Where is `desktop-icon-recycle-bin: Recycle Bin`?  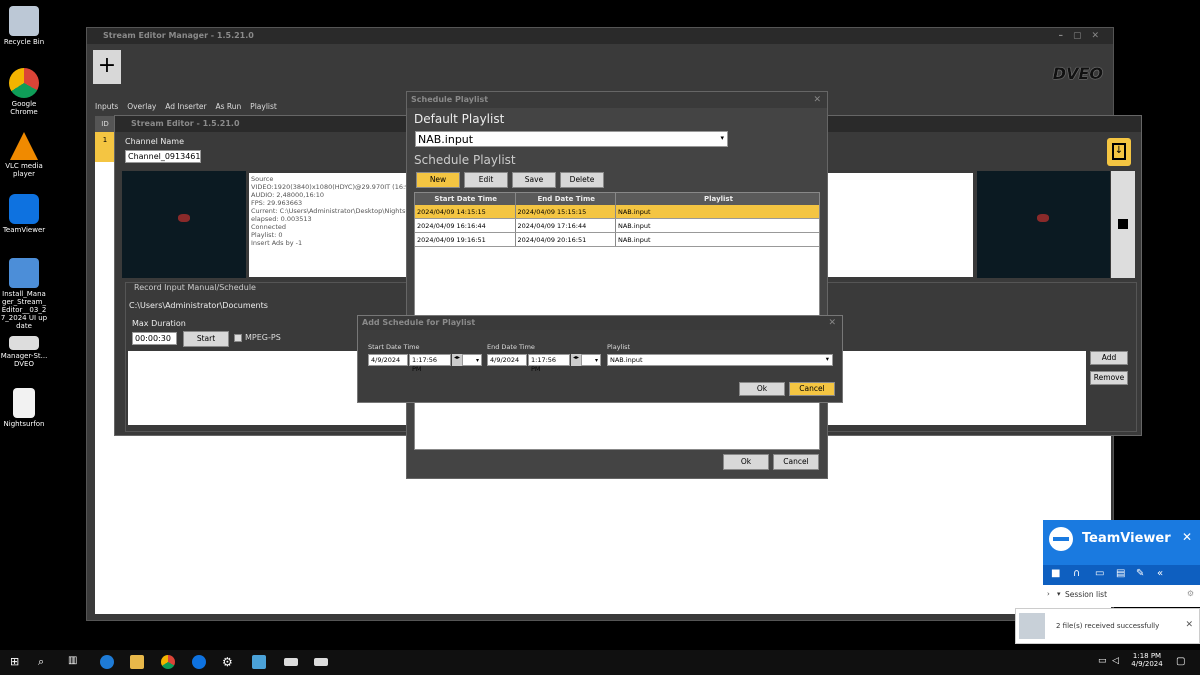 desktop-icon-recycle-bin: Recycle Bin is located at coordinates (24, 26).